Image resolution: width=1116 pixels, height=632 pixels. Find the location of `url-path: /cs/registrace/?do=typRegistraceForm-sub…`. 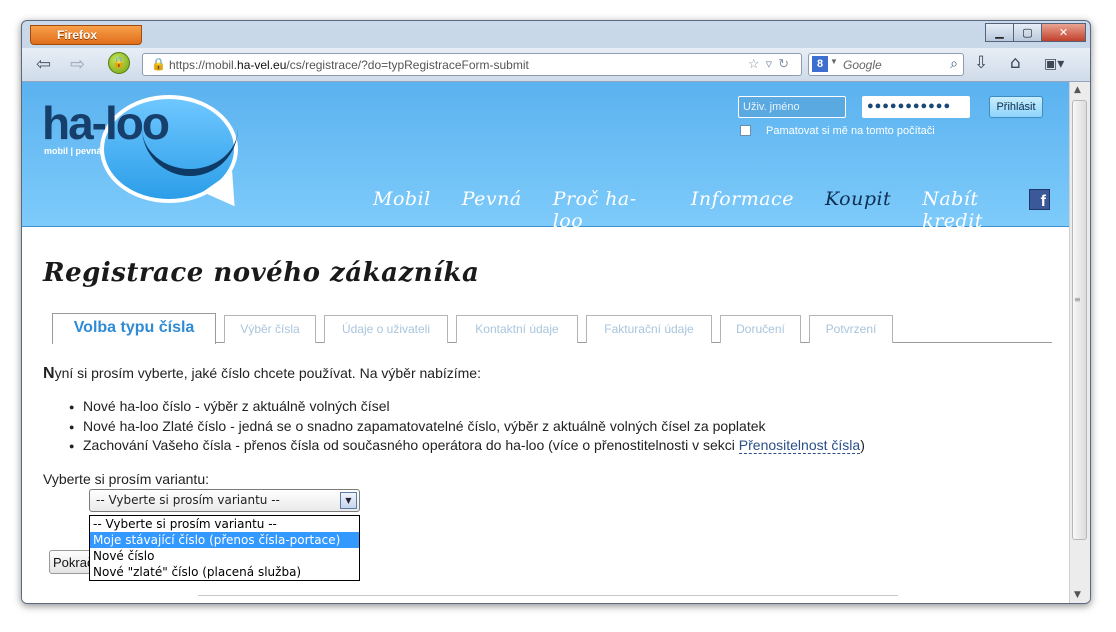

url-path: /cs/registrace/?do=typRegistraceForm-sub… is located at coordinates (407, 65).